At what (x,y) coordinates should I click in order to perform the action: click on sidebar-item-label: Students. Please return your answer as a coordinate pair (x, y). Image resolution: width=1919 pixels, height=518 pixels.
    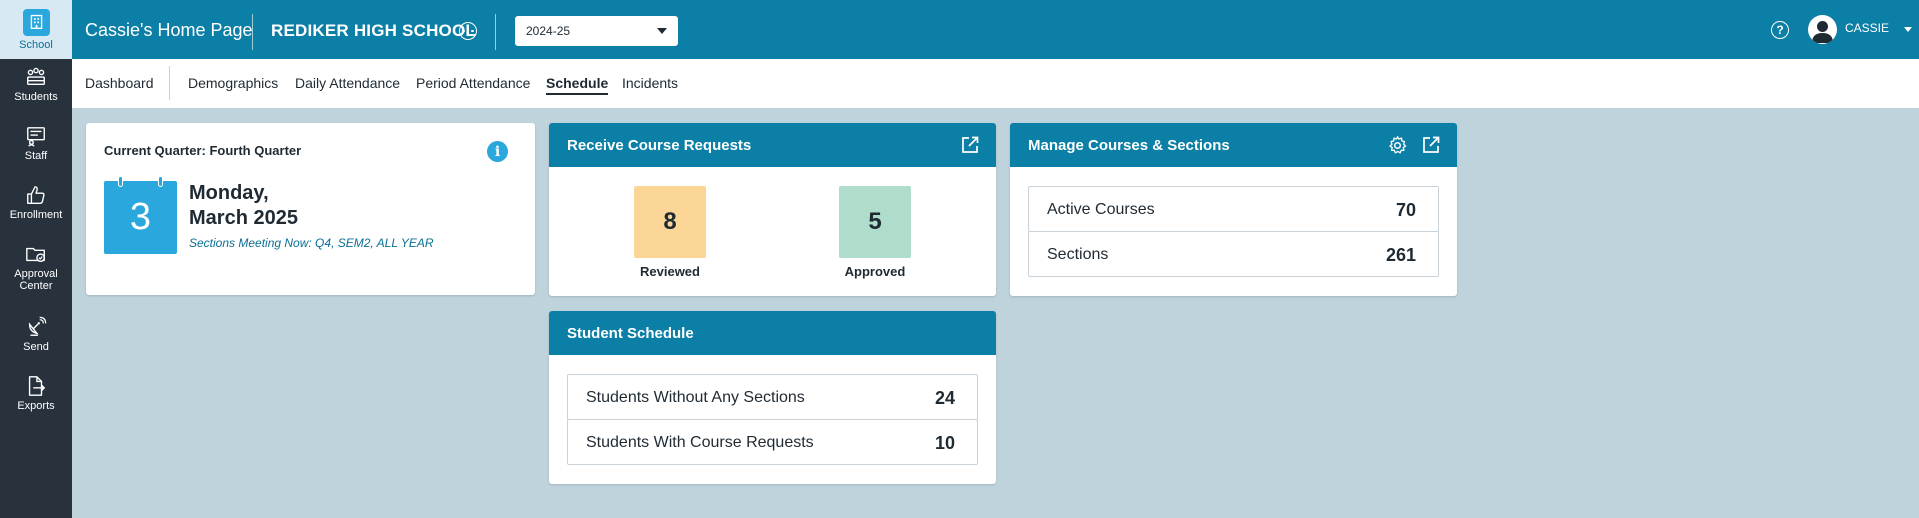
    Looking at the image, I should click on (36, 97).